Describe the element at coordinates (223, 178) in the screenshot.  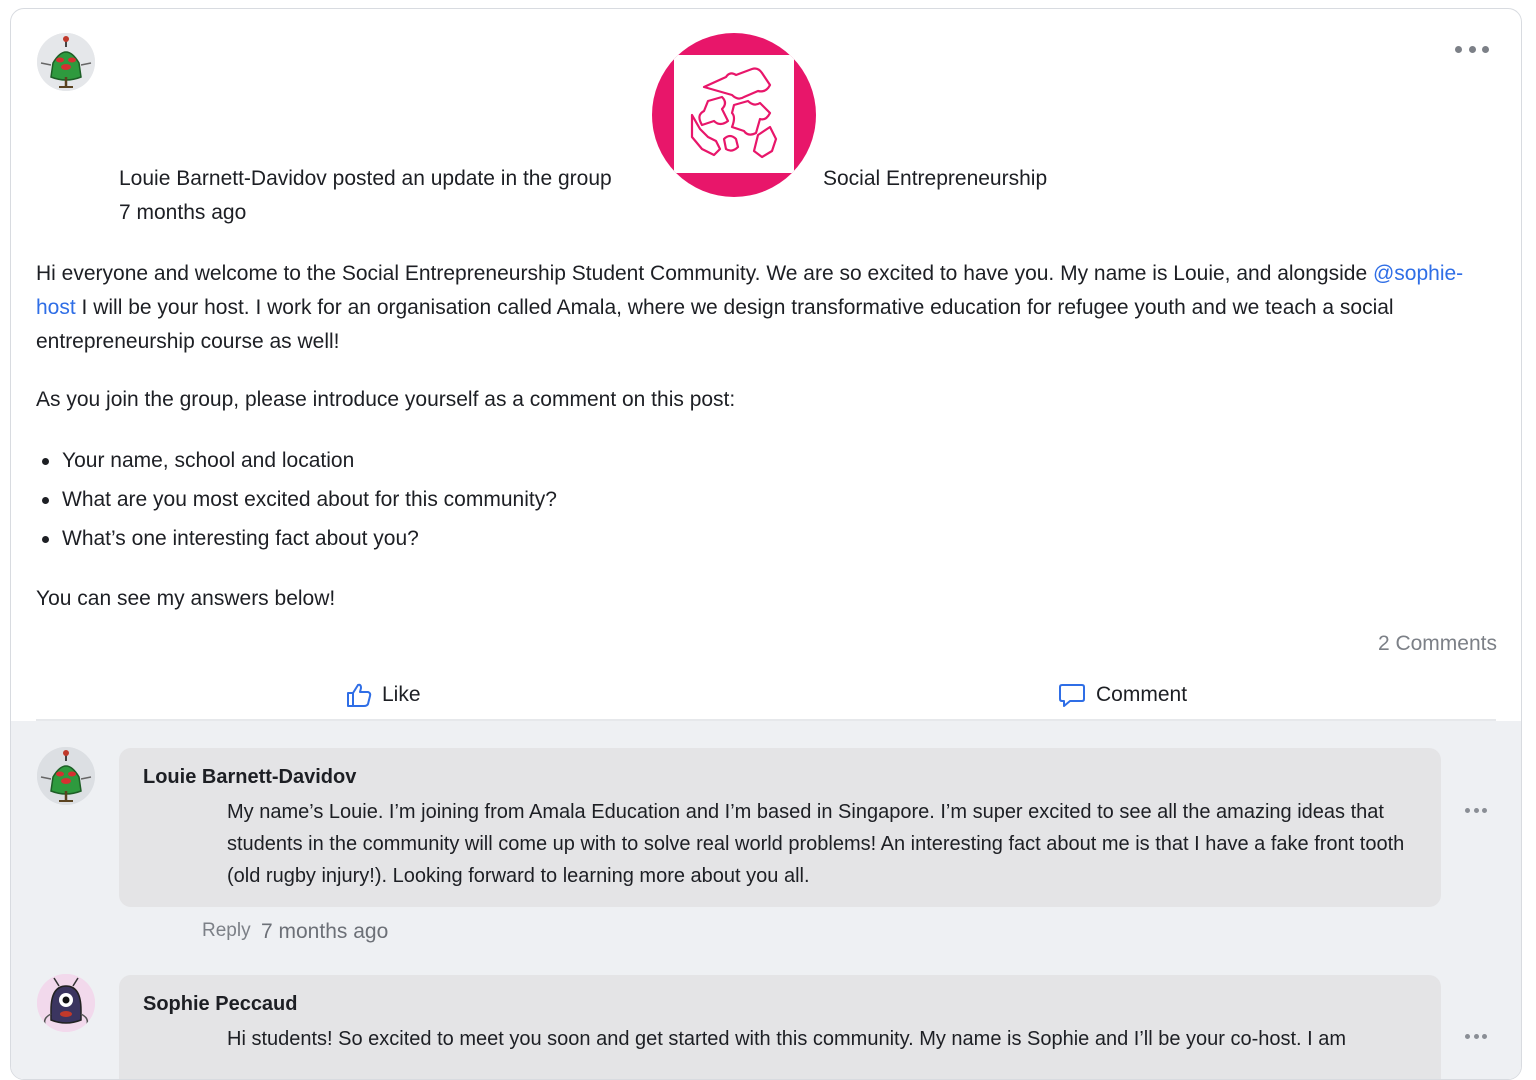
I see `post-author-name: Louie Barnett-Davidov` at that location.